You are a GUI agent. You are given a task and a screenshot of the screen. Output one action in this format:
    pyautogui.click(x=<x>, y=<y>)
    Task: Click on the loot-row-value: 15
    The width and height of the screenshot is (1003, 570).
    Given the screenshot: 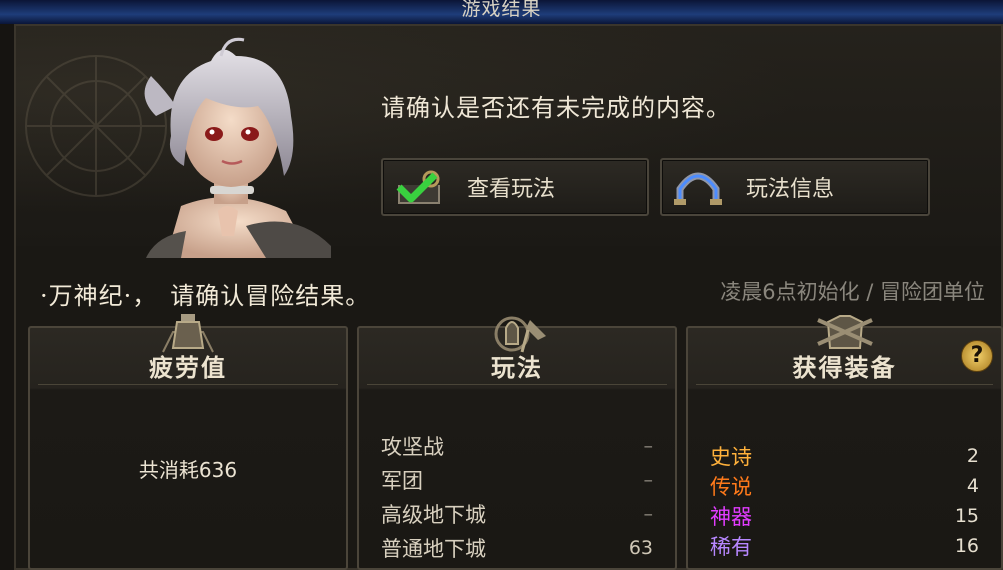 What is the action you would take?
    pyautogui.click(x=966, y=516)
    